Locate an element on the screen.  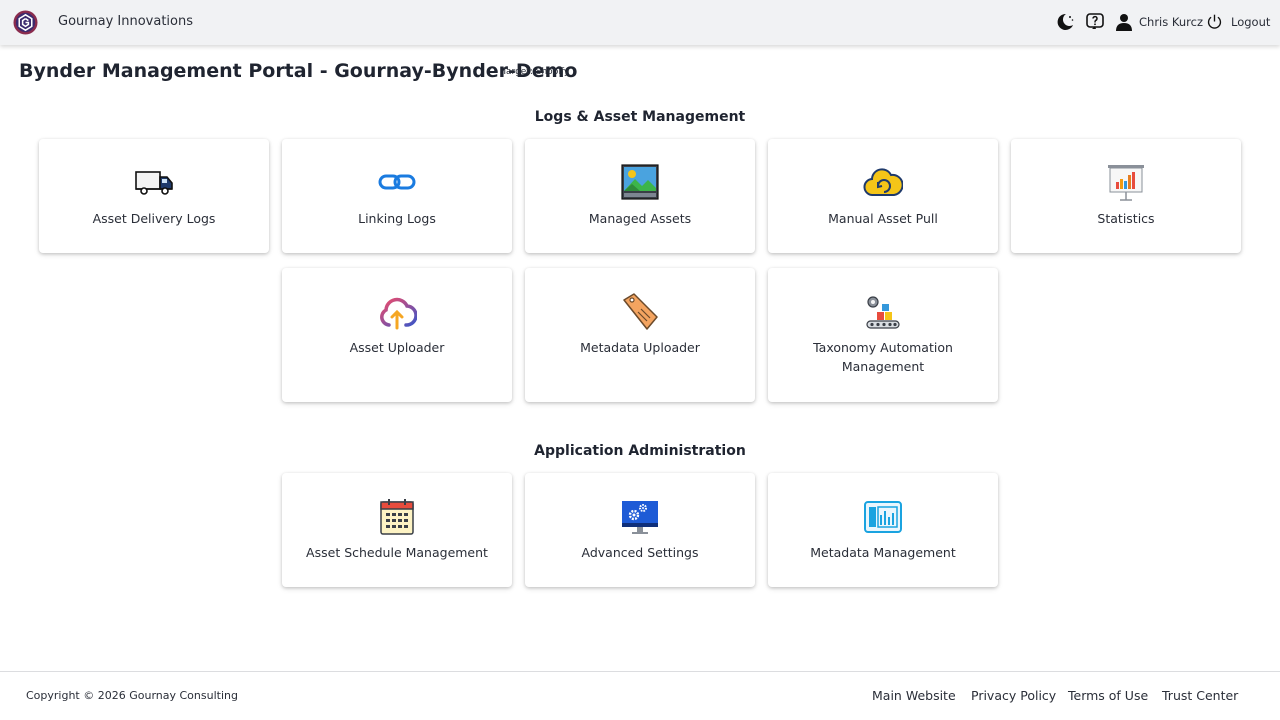
card-linking-logs: Linking Logs is located at coordinates (397, 196).